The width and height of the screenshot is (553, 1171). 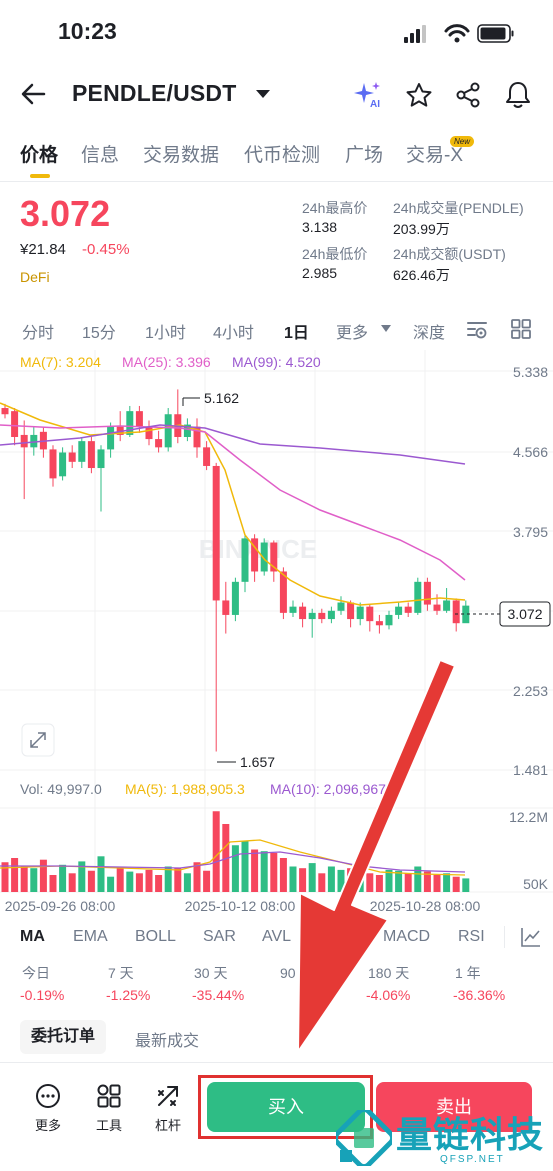 What do you see at coordinates (468, 973) in the screenshot?
I see `perf-label-1y: 1 年` at bounding box center [468, 973].